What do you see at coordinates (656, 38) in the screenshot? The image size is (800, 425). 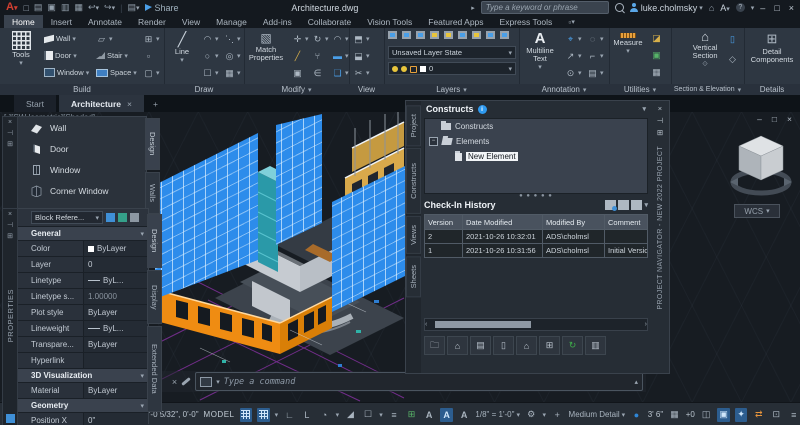 I see `paint-button: ◪` at bounding box center [656, 38].